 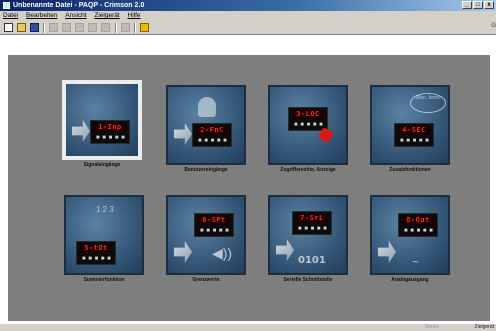 What do you see at coordinates (428, 103) in the screenshot?
I see `cloud-icon: Misc. Items` at bounding box center [428, 103].